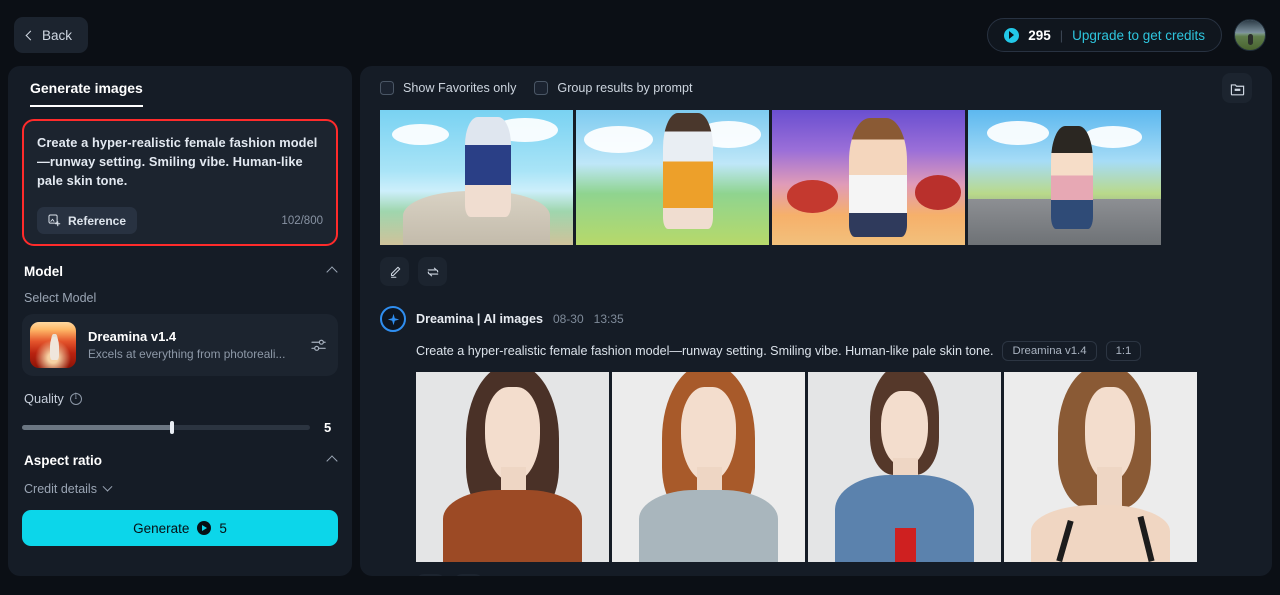 The image size is (1280, 595). I want to click on group-results-checkbox: Group results by prompt, so click(613, 88).